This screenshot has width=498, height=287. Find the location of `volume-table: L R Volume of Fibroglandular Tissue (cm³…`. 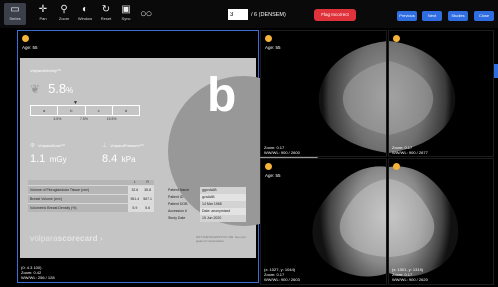

volume-table: L R Volume of Fibroglandular Tissue (cm³… is located at coordinates (91, 196).